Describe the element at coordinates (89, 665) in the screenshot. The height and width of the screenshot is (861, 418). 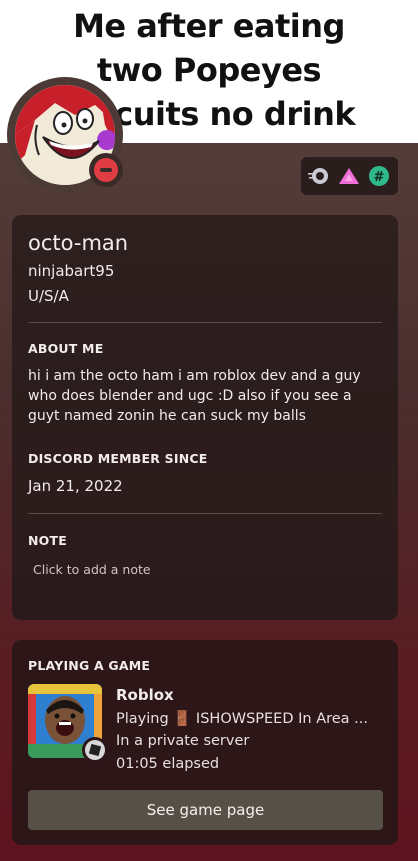
I see `activity-header: PLAYING A GAME` at that location.